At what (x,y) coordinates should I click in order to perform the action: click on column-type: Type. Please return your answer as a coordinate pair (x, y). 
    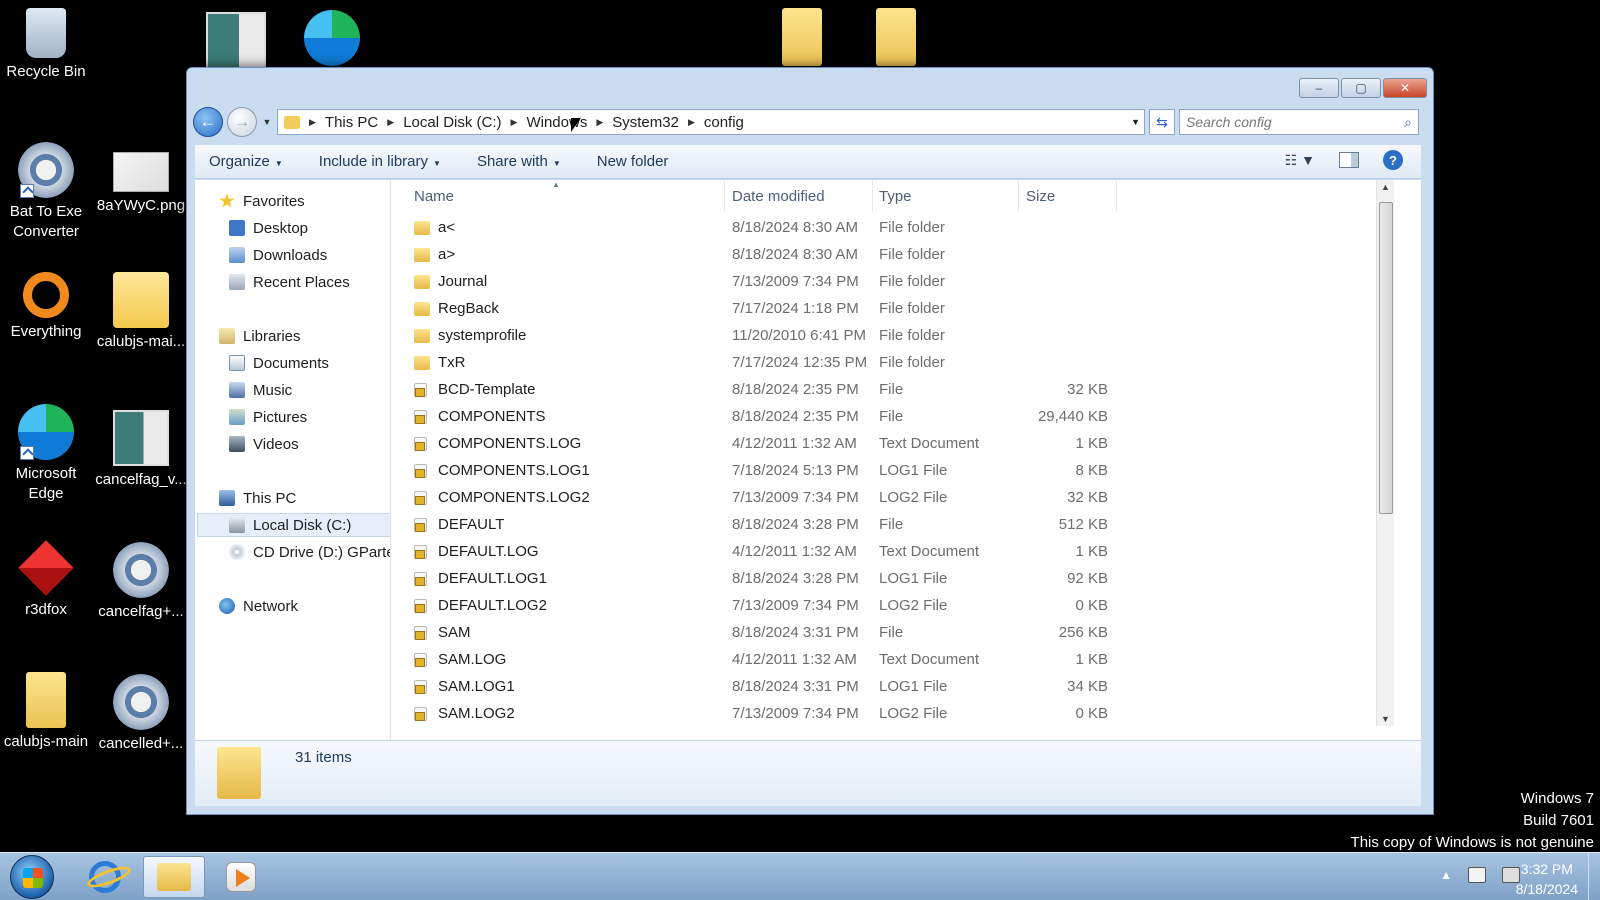
    Looking at the image, I should click on (895, 196).